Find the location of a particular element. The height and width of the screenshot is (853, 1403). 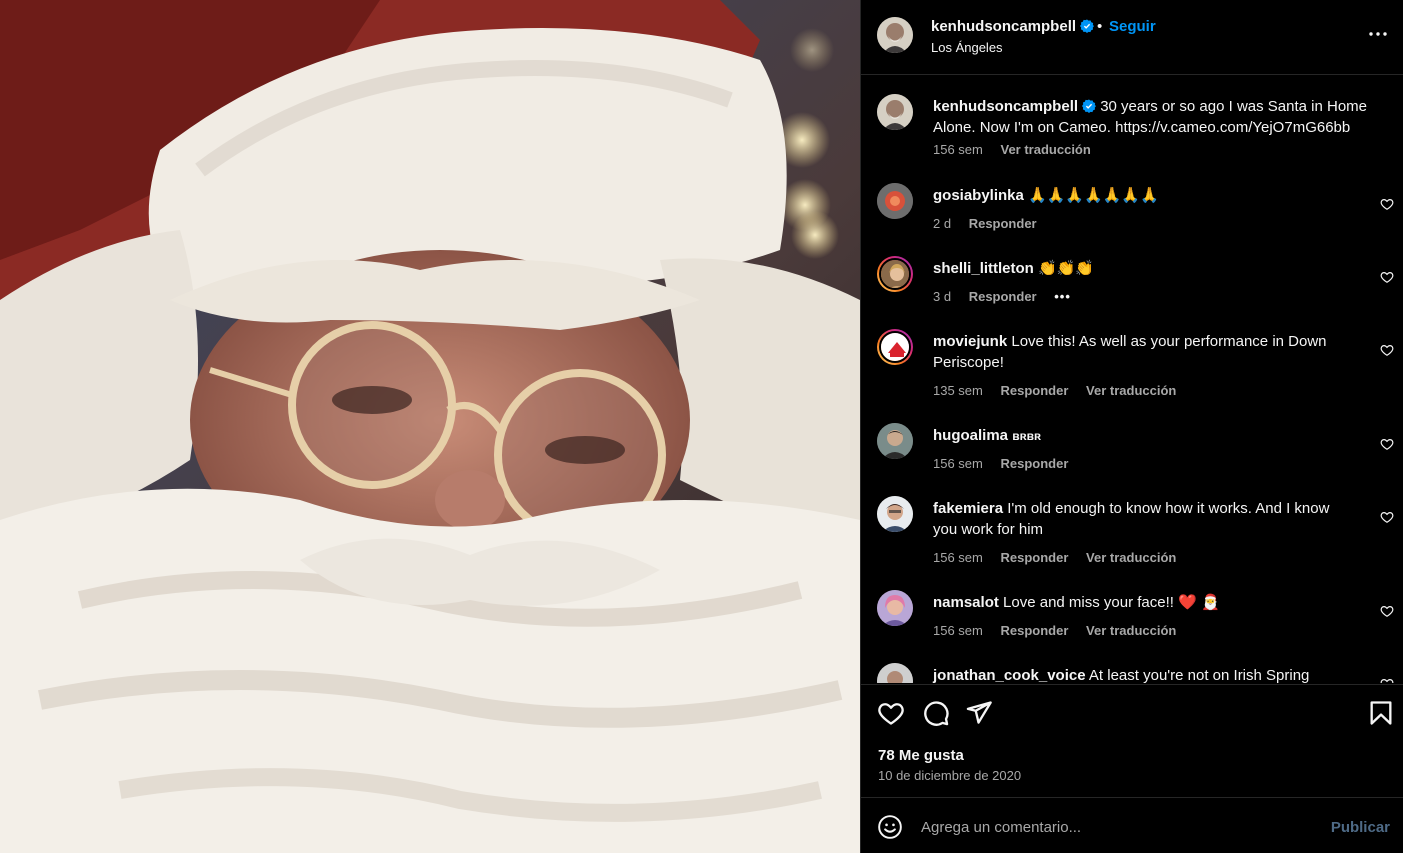

comment-username: gosiabylinka is located at coordinates (978, 195).